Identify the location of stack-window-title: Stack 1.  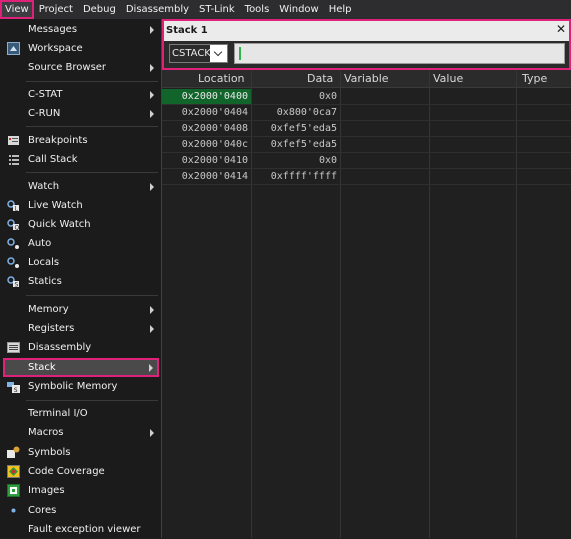
(187, 30).